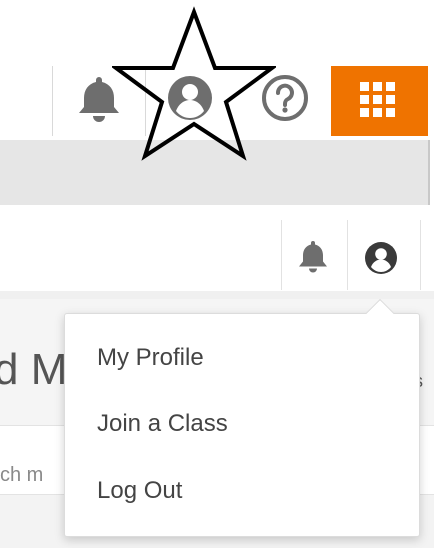  I want to click on menu-item-log-out: Log Out, so click(139, 491).